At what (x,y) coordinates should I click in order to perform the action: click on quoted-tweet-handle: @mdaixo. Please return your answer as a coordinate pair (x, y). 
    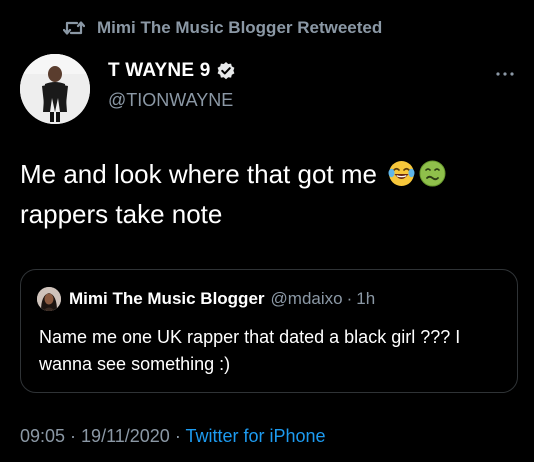
    Looking at the image, I should click on (306, 298).